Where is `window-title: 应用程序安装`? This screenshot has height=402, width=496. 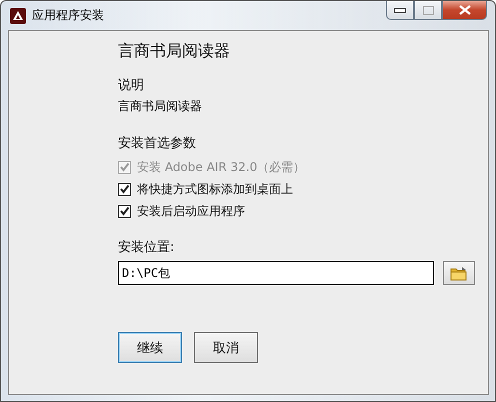 window-title: 应用程序安装 is located at coordinates (68, 15).